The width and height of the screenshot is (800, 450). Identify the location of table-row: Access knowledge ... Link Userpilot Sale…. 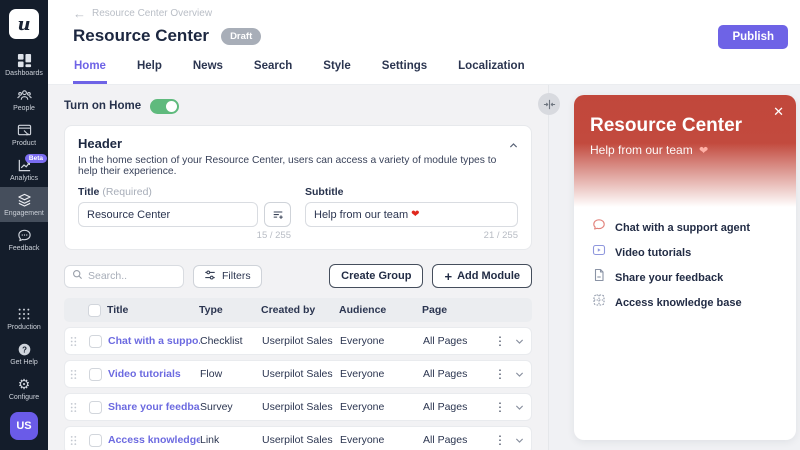
(298, 438).